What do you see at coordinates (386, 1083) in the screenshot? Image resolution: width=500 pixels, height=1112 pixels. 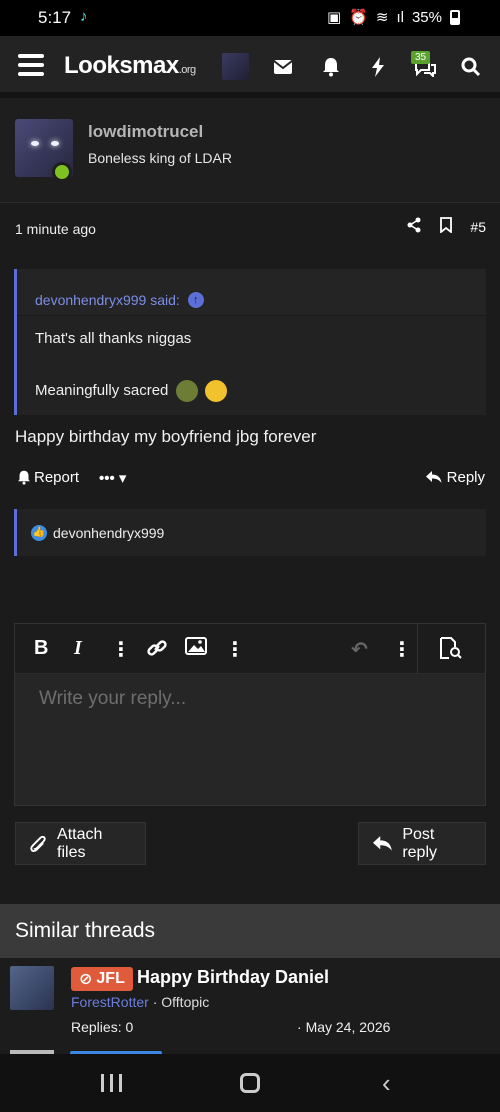 I see `back-button: ‹` at bounding box center [386, 1083].